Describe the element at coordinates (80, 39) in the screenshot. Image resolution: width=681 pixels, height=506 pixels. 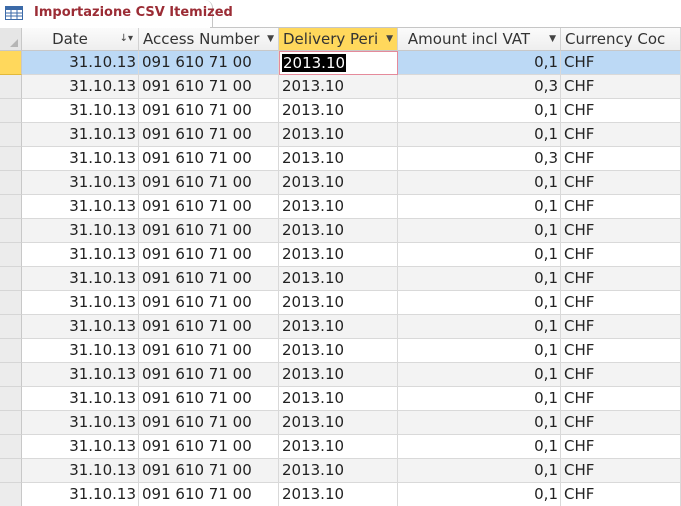
I see `column-header-date: Date ↓▾` at that location.